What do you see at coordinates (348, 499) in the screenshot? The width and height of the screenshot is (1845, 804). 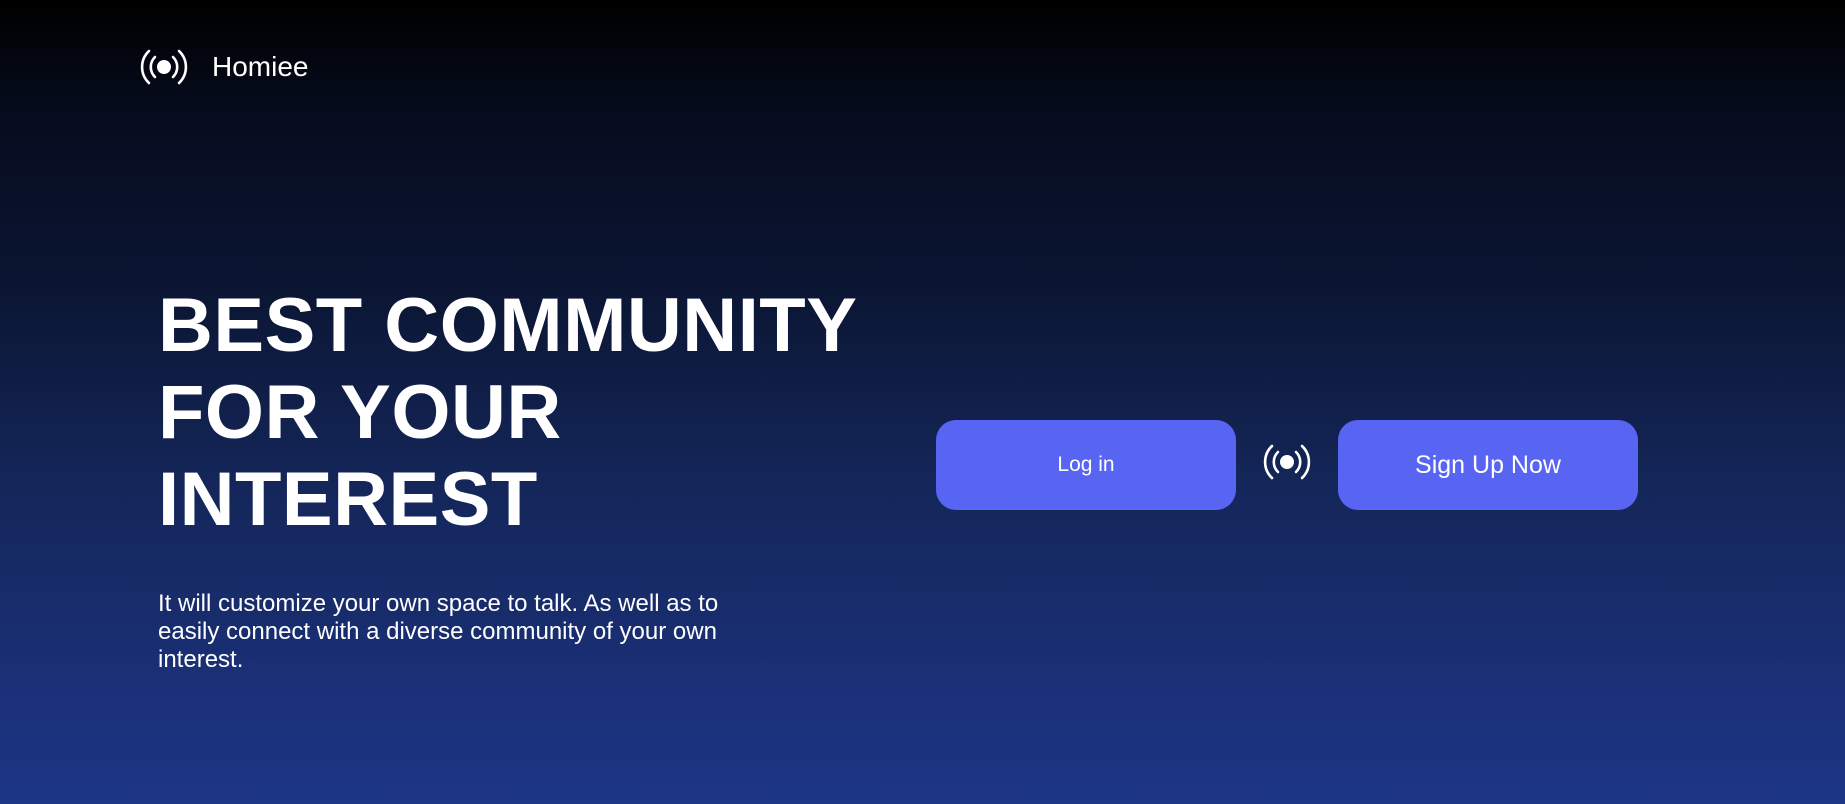 I see `hero-title-line: INTEREST` at bounding box center [348, 499].